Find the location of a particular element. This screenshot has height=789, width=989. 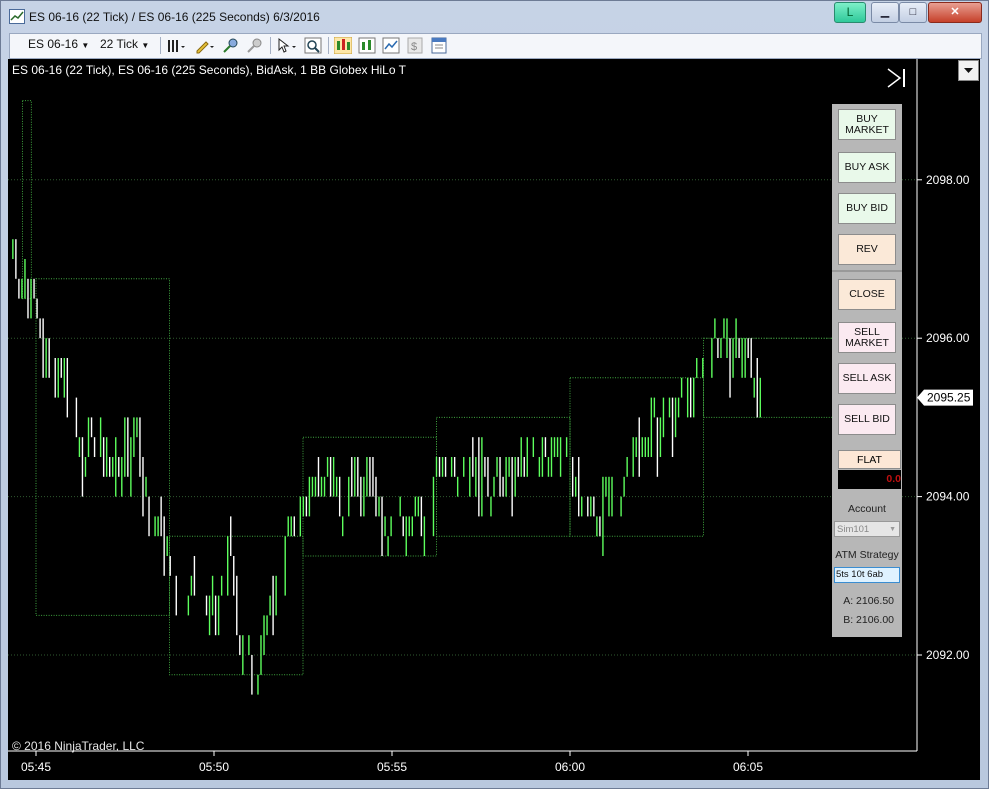

pnl-display: 0.0 is located at coordinates (869, 479).